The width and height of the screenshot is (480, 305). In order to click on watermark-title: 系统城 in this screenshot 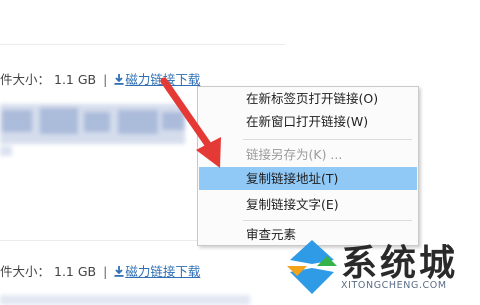, I will do `click(400, 263)`.